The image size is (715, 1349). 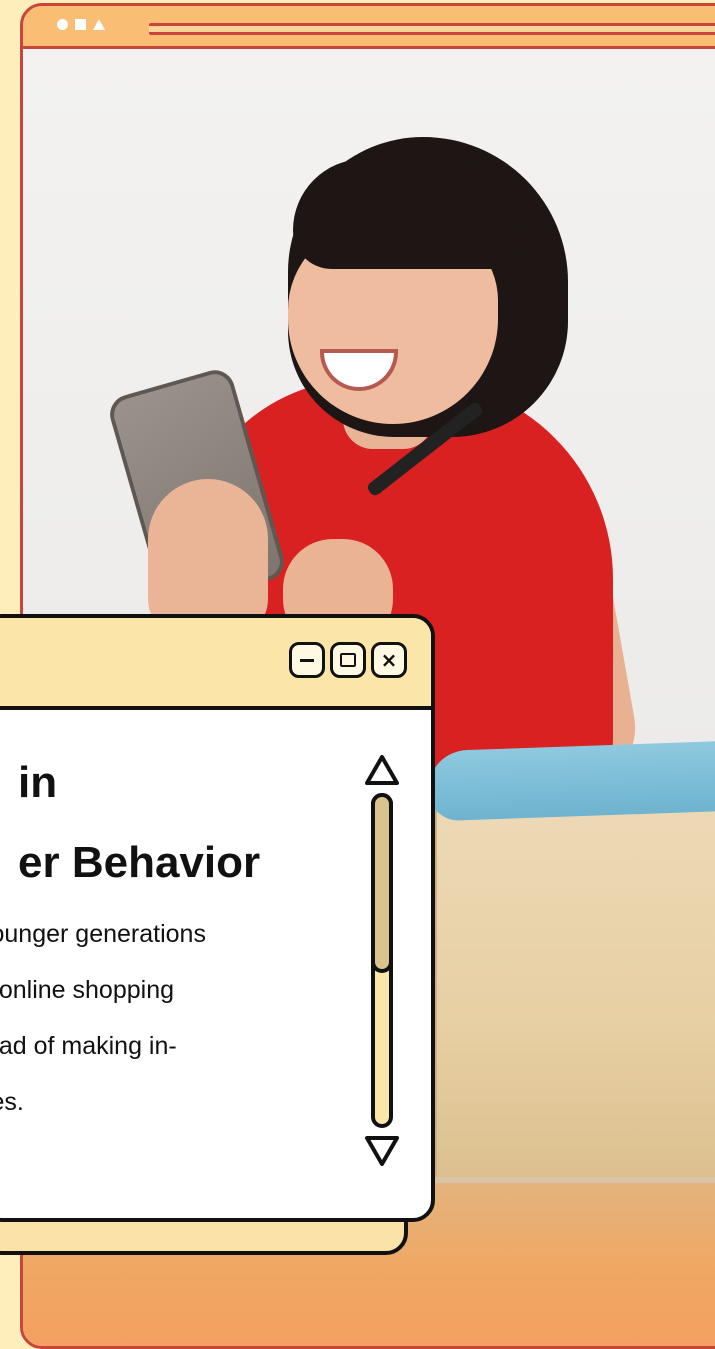 What do you see at coordinates (38, 782) in the screenshot?
I see `window-heading-line-1: in` at bounding box center [38, 782].